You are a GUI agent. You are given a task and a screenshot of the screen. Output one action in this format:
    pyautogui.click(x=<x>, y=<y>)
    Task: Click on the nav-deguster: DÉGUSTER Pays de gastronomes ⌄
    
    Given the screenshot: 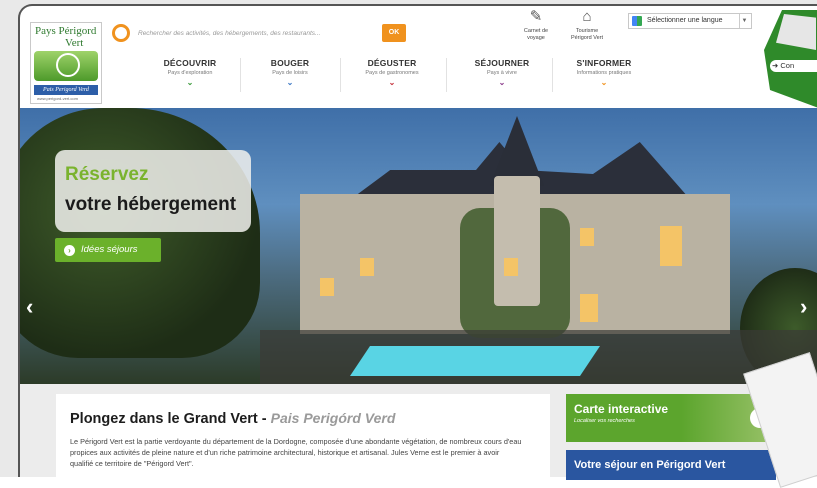 What is the action you would take?
    pyautogui.click(x=392, y=72)
    